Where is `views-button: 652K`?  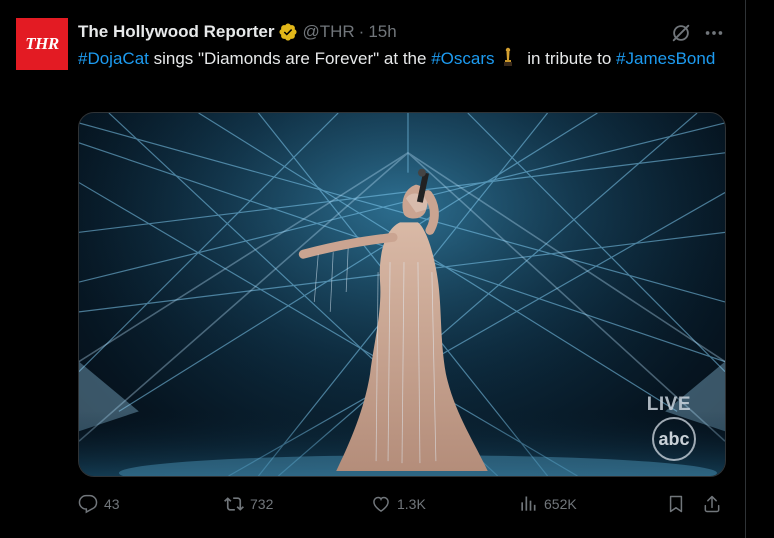 views-button: 652K is located at coordinates (547, 504).